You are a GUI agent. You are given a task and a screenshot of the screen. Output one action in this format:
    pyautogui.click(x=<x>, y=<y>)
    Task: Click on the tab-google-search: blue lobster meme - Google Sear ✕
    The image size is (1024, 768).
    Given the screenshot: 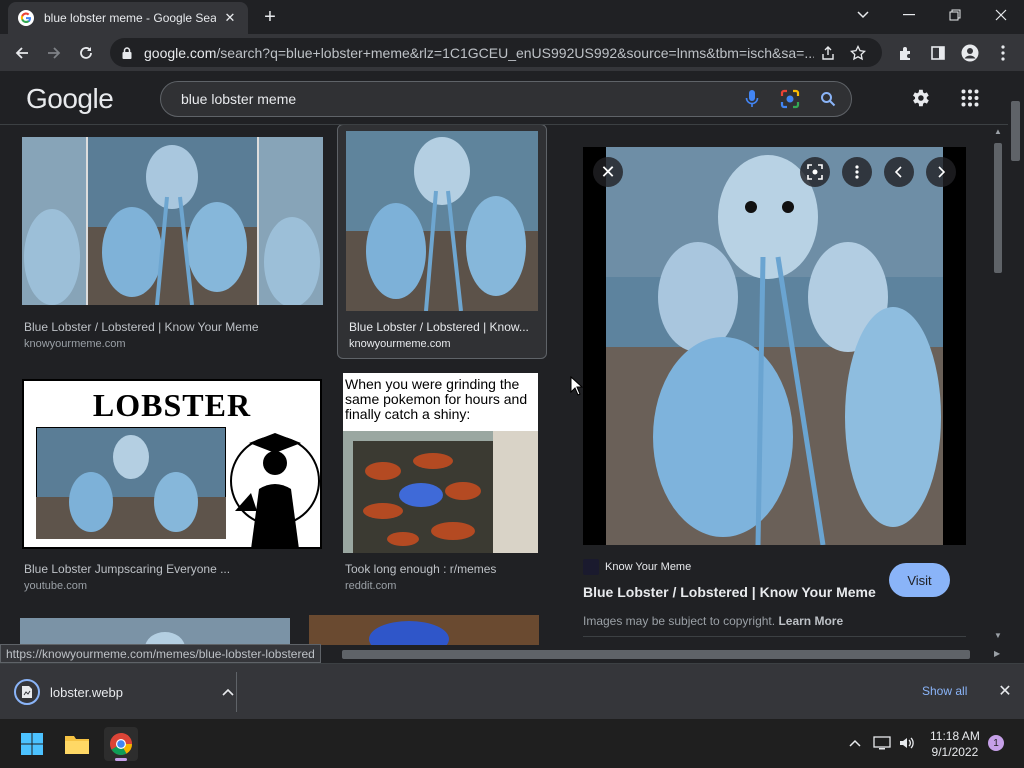 What is the action you would take?
    pyautogui.click(x=128, y=18)
    